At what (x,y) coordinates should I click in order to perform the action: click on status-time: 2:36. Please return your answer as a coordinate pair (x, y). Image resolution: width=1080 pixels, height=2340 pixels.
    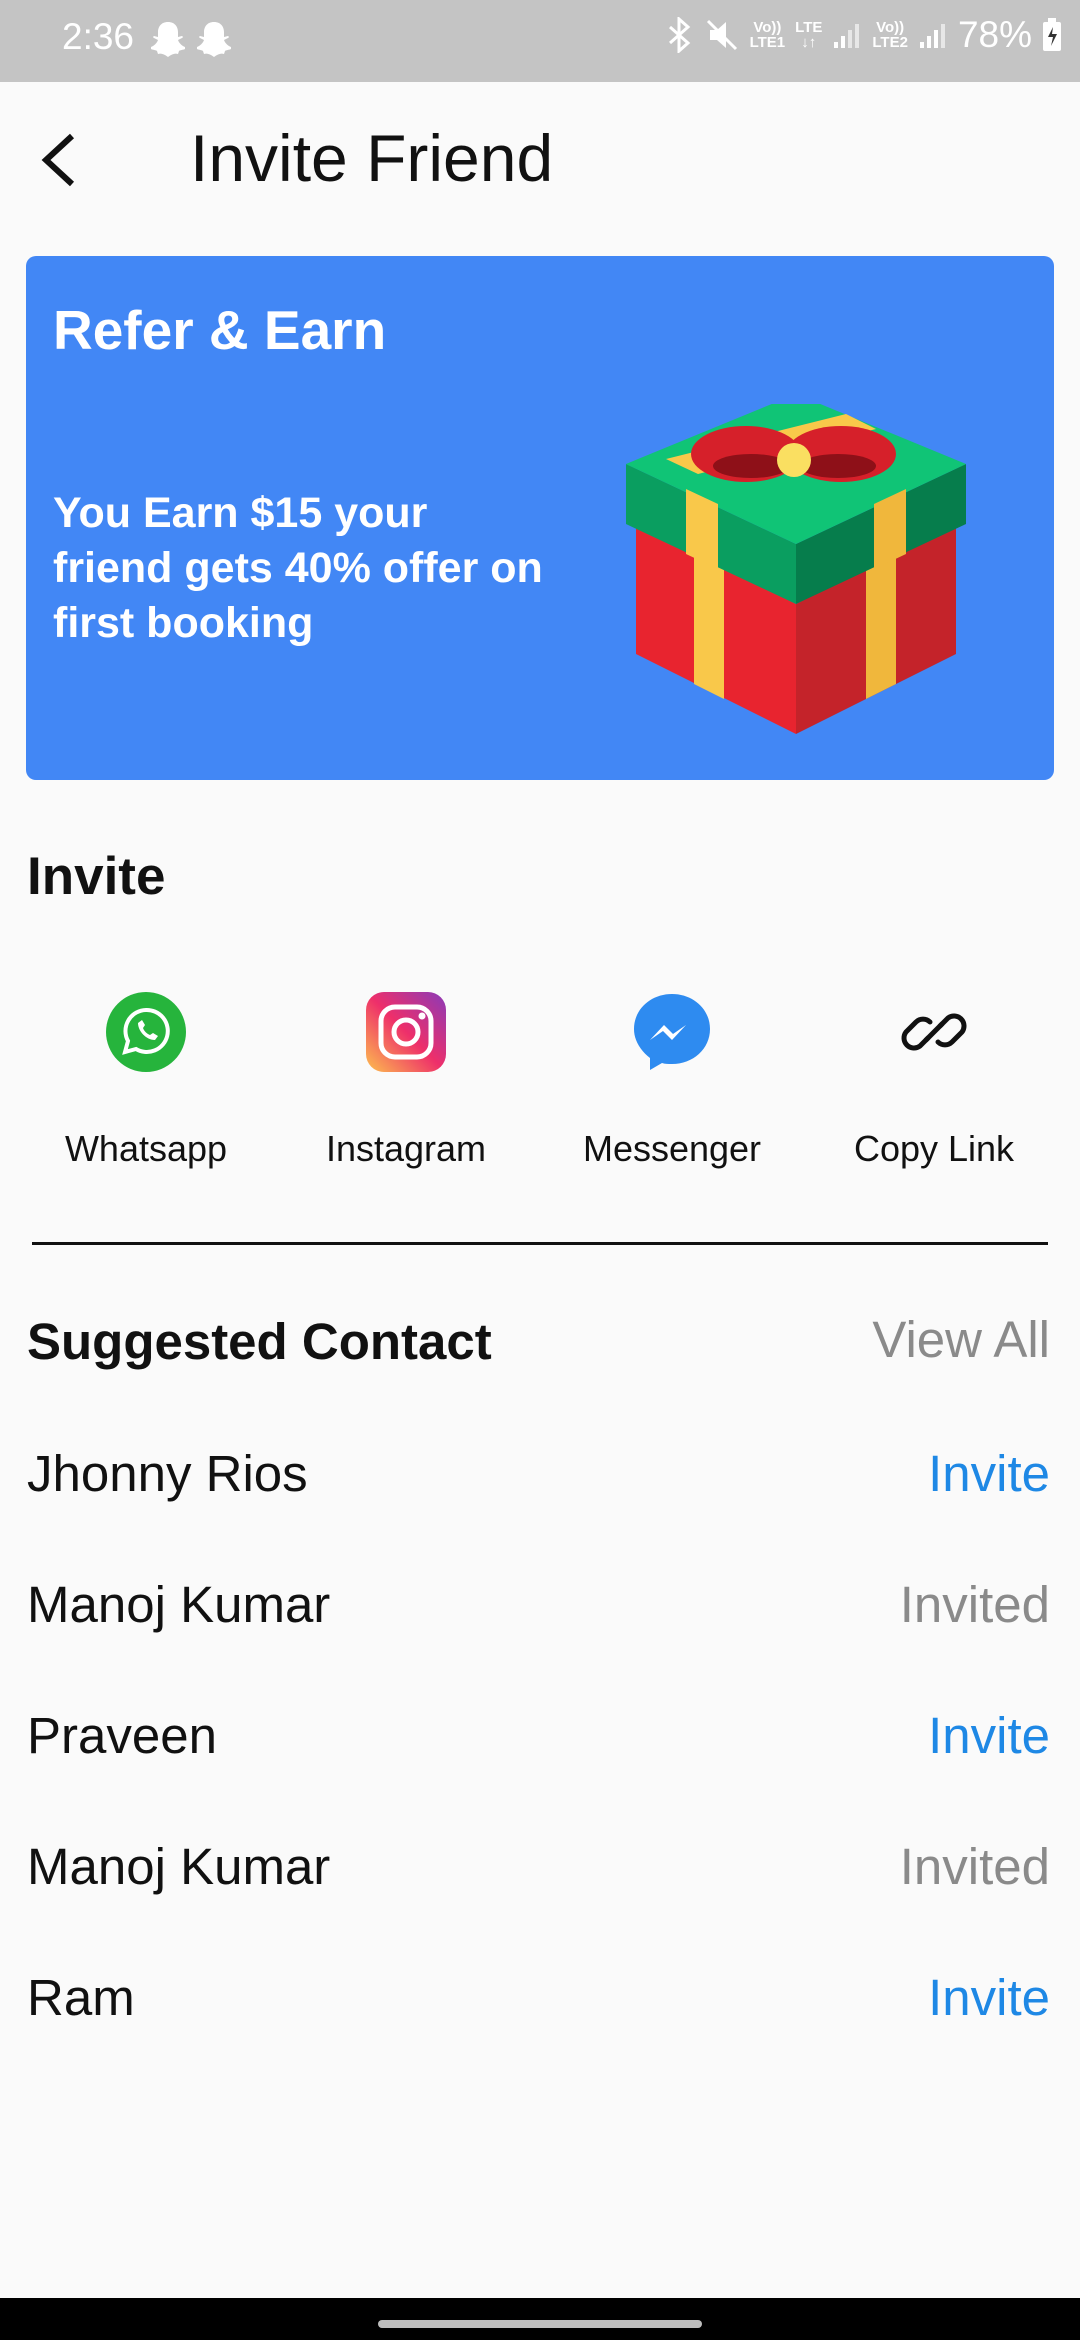
    Looking at the image, I should click on (98, 36).